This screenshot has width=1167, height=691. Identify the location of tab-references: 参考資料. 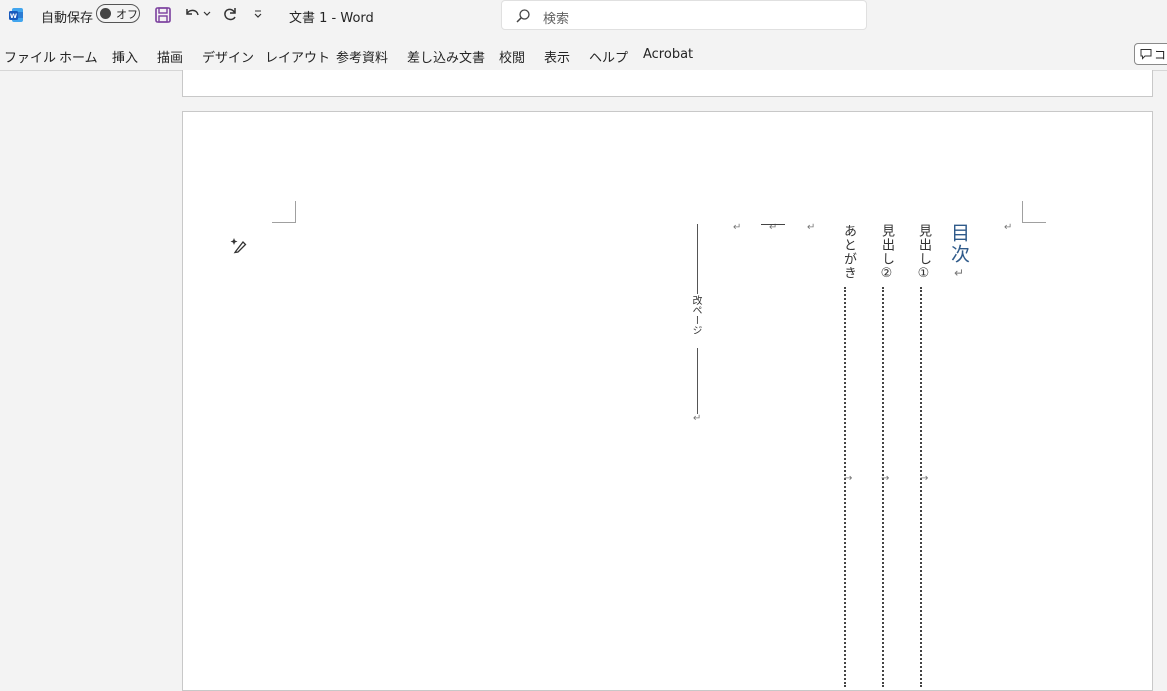
(362, 56).